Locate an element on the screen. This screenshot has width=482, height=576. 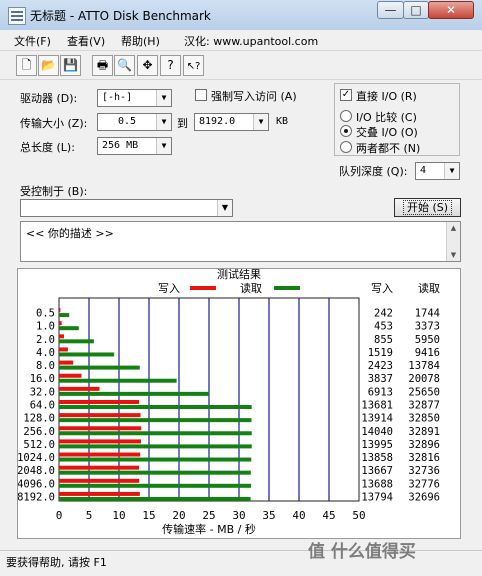
read-value: 32891 is located at coordinates (424, 432).